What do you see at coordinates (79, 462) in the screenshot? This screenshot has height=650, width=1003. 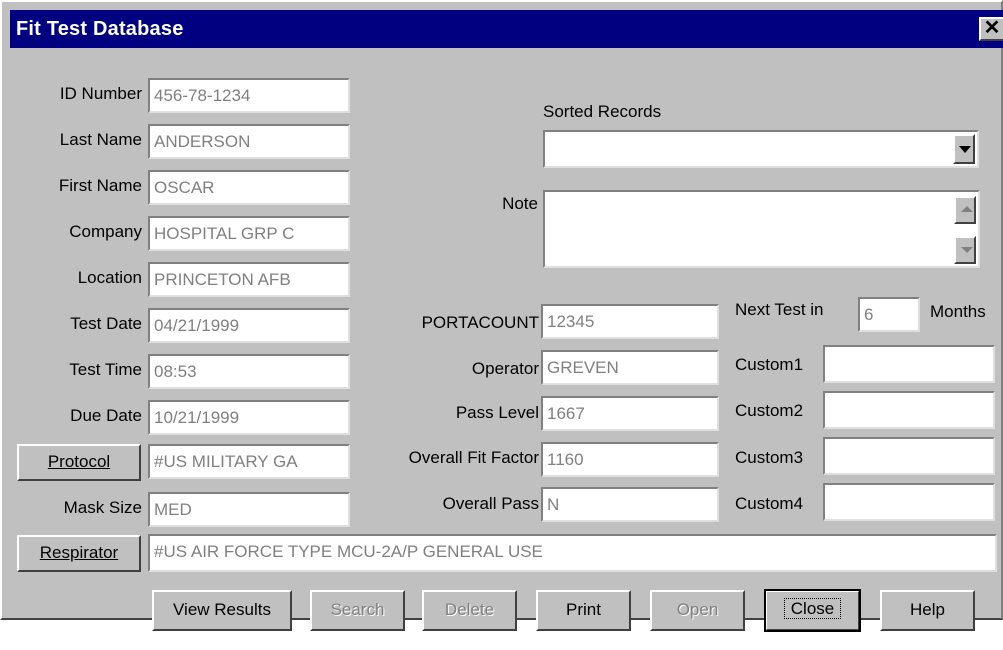 I see `protocol-button: Protocol` at bounding box center [79, 462].